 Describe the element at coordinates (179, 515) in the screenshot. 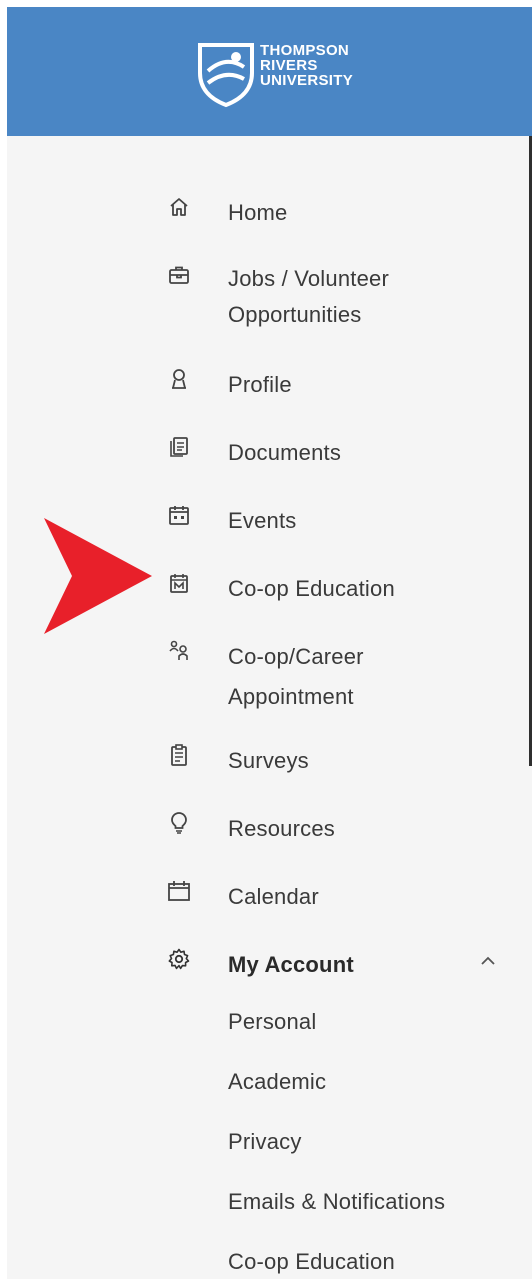

I see `calendar-event-icon` at that location.